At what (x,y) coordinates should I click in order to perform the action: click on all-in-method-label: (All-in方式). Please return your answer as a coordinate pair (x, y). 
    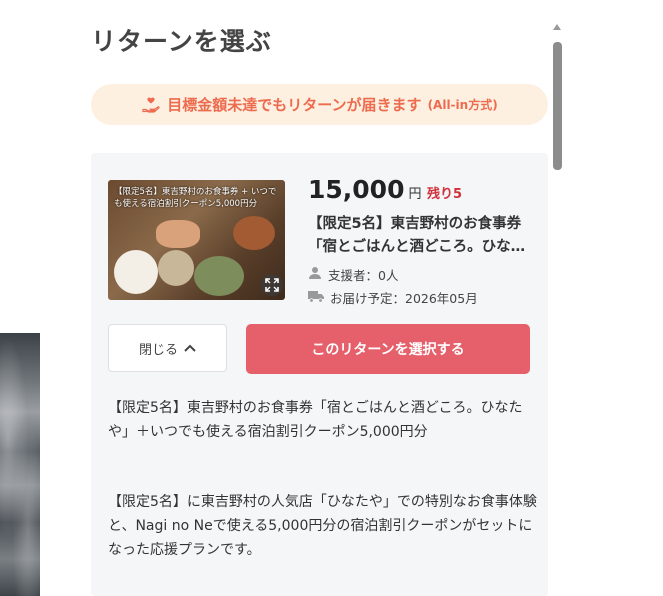
    Looking at the image, I should click on (462, 105).